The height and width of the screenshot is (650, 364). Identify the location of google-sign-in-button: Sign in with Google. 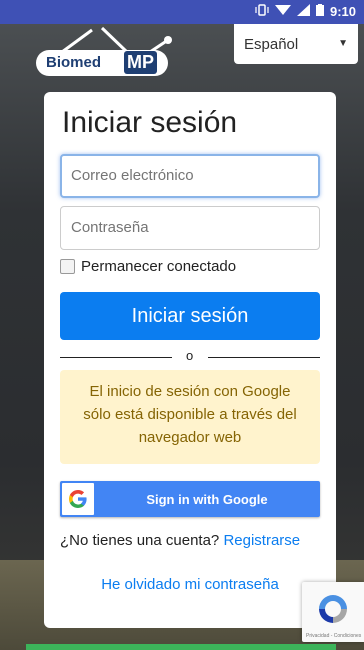
(190, 499).